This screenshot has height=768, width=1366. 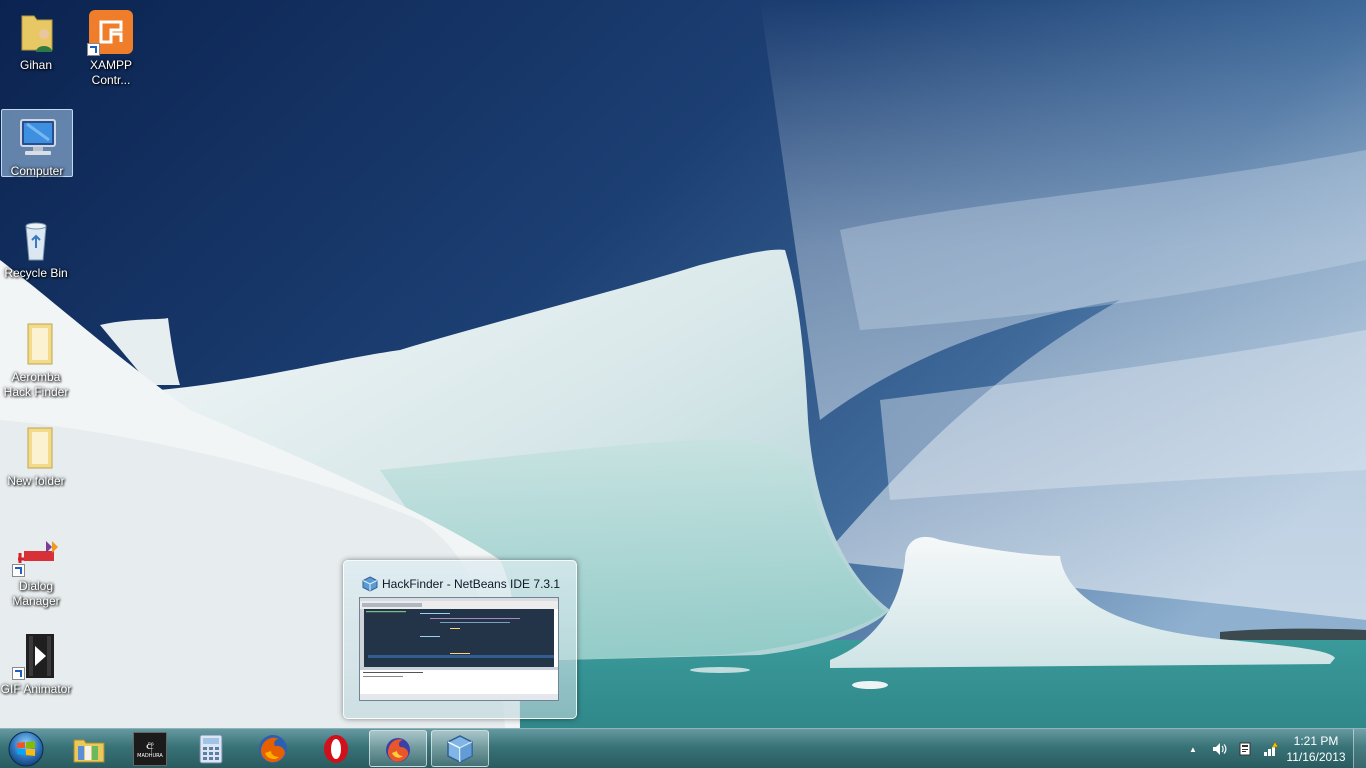 What do you see at coordinates (1232, 749) in the screenshot?
I see `system-tray: ▲` at bounding box center [1232, 749].